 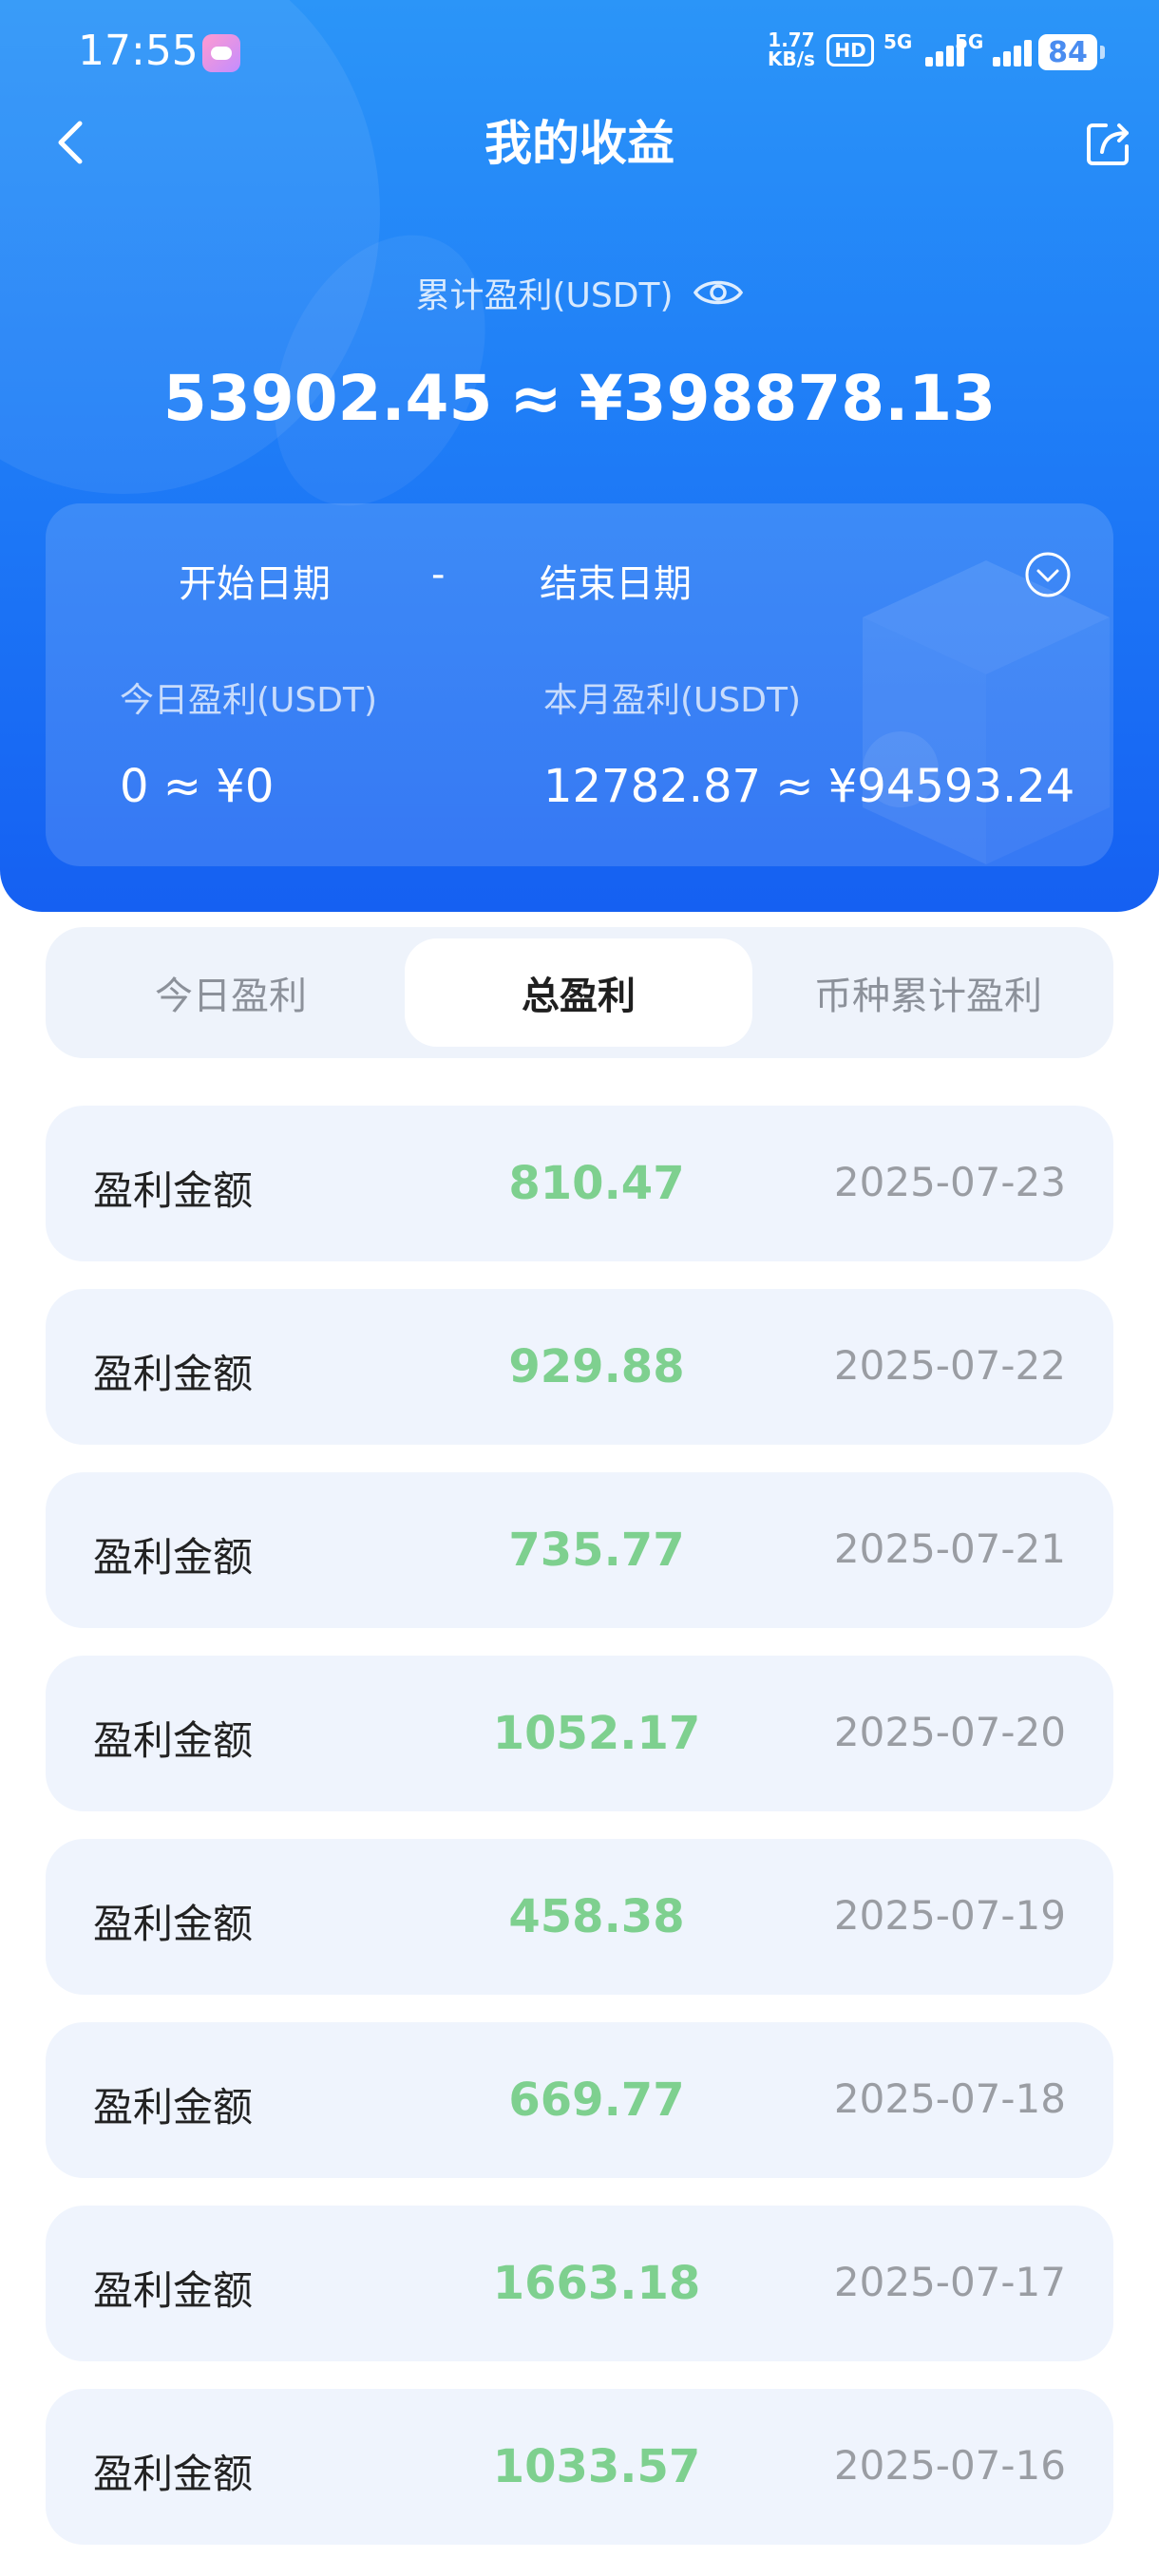 What do you see at coordinates (596, 2466) in the screenshot?
I see `record-amount: 1033.57` at bounding box center [596, 2466].